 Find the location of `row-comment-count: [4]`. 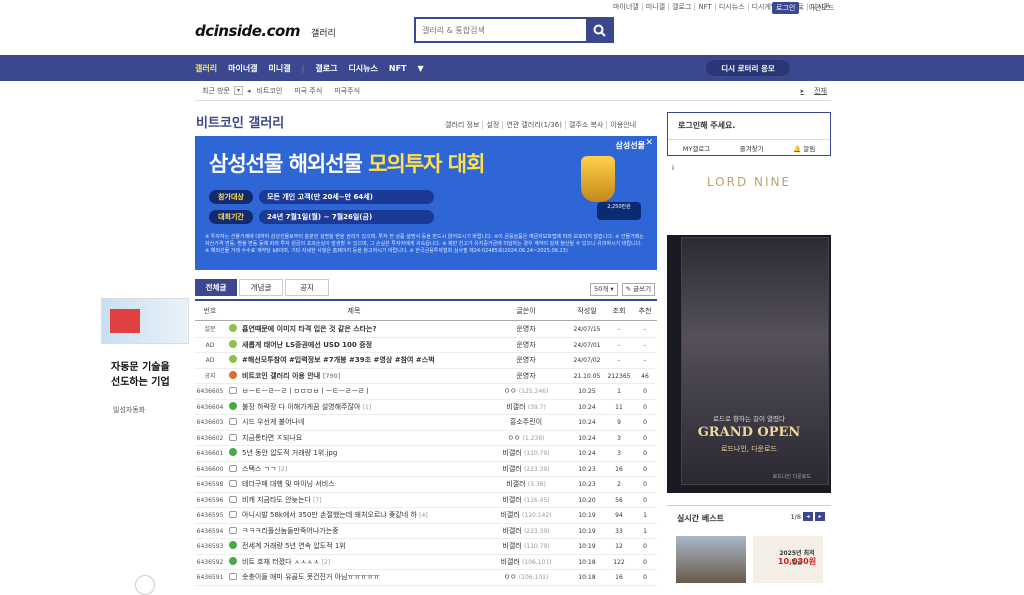

row-comment-count: [4] is located at coordinates (423, 515).